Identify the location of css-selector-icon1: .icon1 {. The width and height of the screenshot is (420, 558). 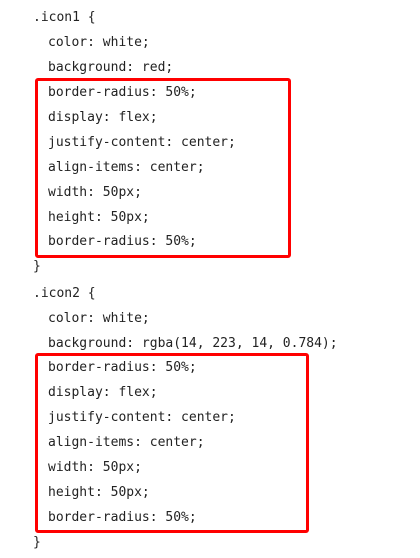
(64, 17).